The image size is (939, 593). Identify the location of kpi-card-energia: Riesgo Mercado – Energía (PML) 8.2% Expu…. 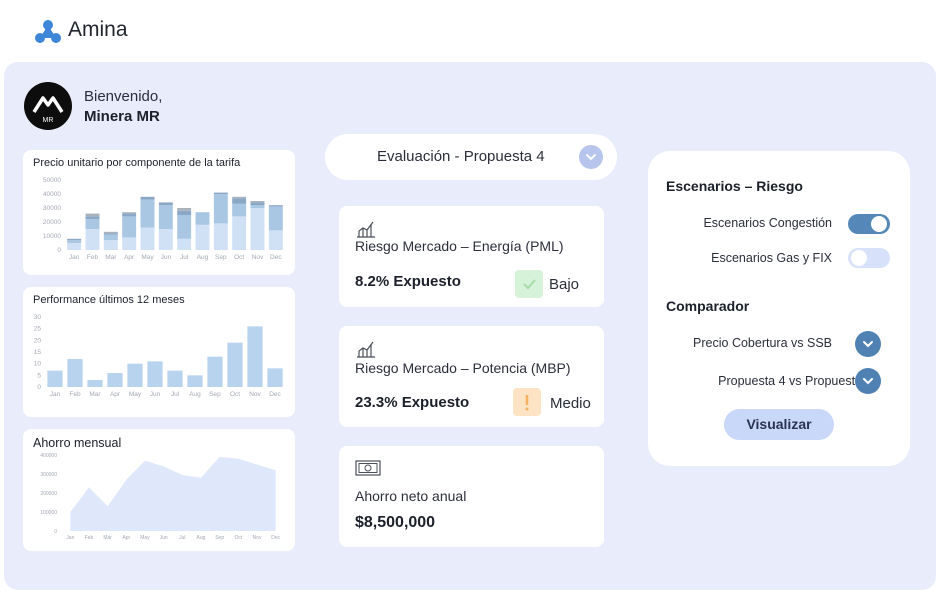
(471, 256).